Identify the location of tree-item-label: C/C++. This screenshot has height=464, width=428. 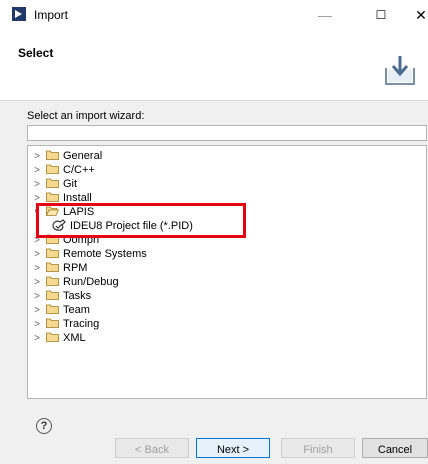
(79, 170).